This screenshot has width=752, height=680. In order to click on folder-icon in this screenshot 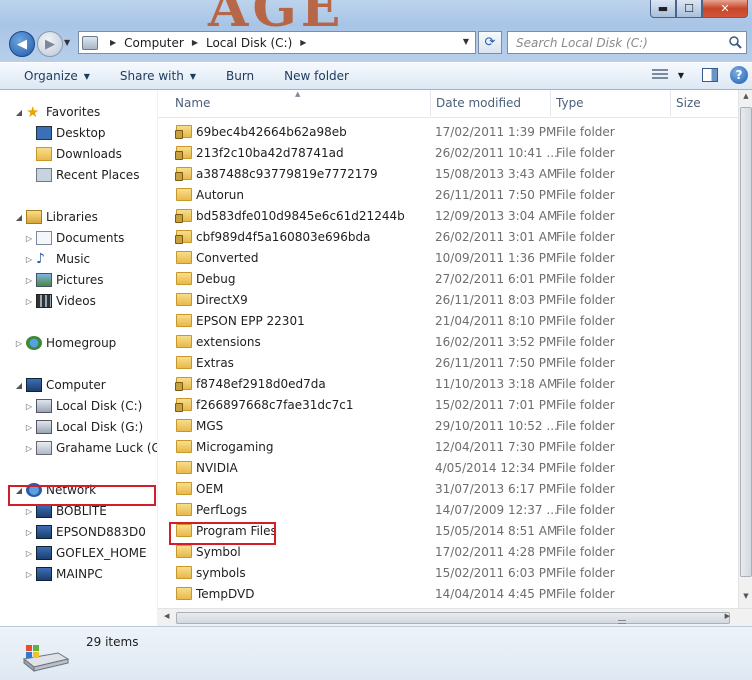, I will do `click(184, 341)`.